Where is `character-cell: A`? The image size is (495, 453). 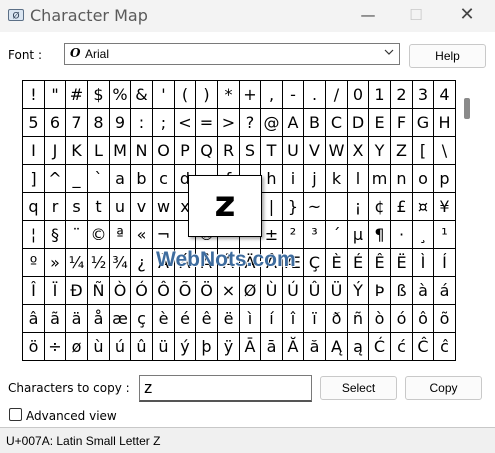
character-cell: A is located at coordinates (293, 123).